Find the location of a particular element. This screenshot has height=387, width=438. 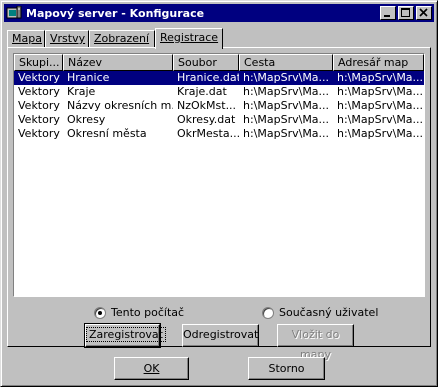

register-button: Zaregistrovat is located at coordinates (125, 335).